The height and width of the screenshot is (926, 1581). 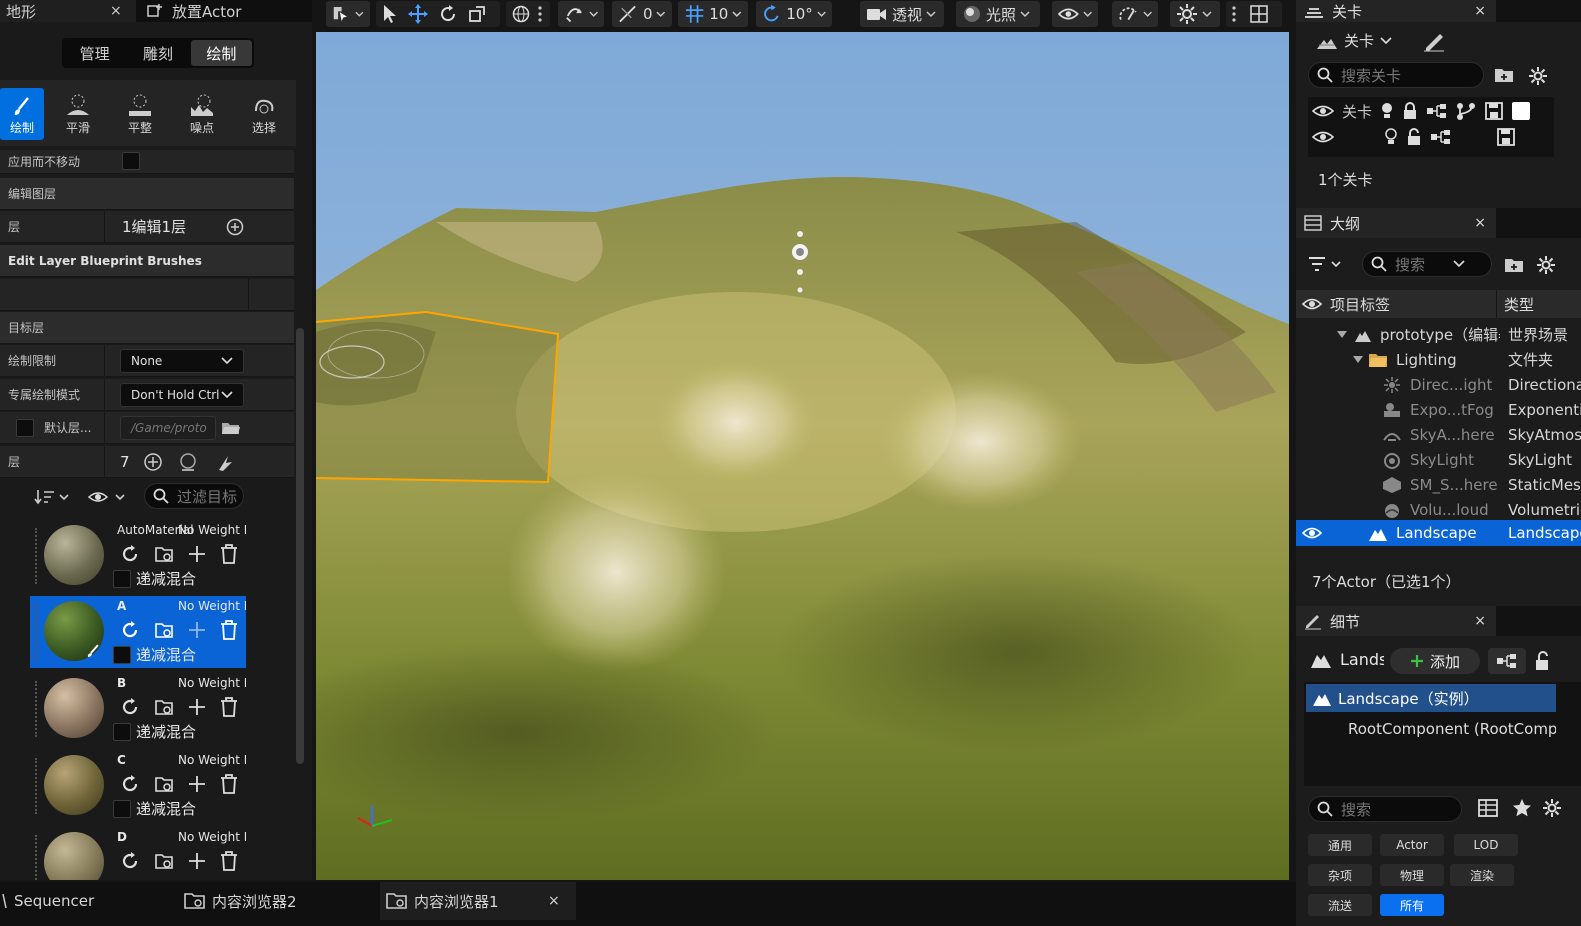 I want to click on layer-item: C No Weight Blending 递减混合, so click(x=138, y=786).